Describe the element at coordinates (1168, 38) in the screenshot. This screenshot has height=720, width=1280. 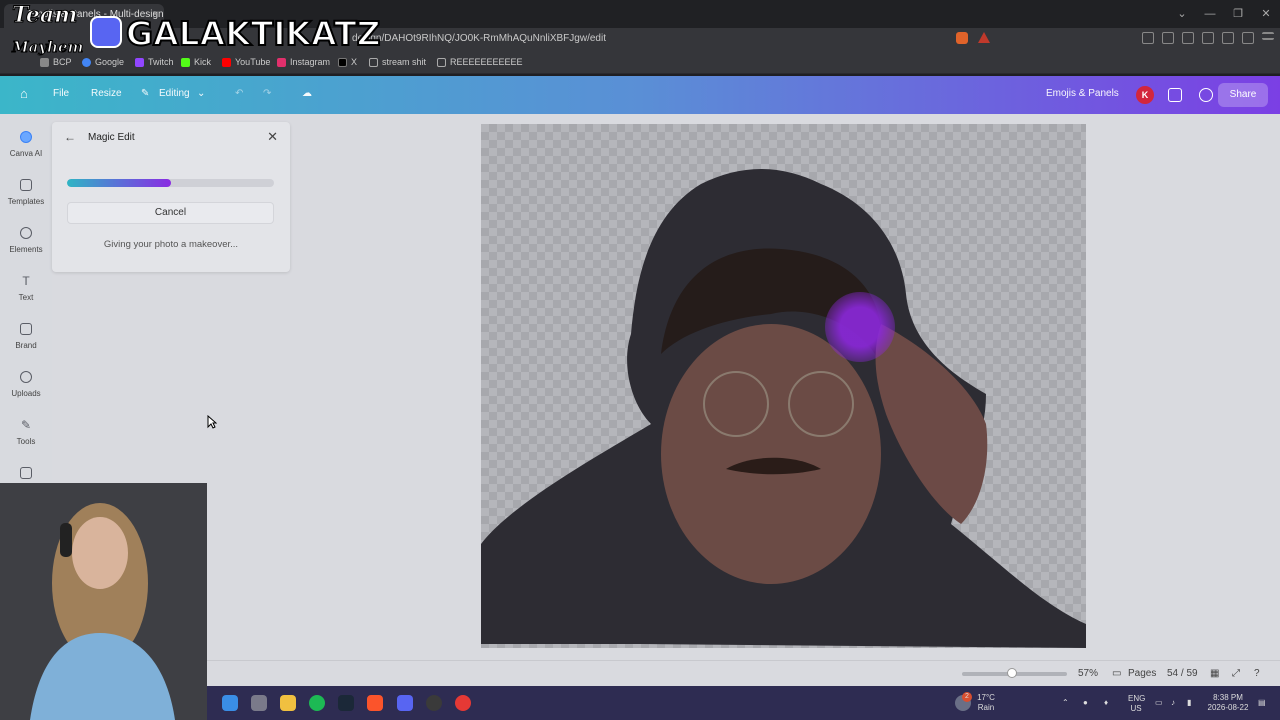
I see `puzzle-icon` at that location.